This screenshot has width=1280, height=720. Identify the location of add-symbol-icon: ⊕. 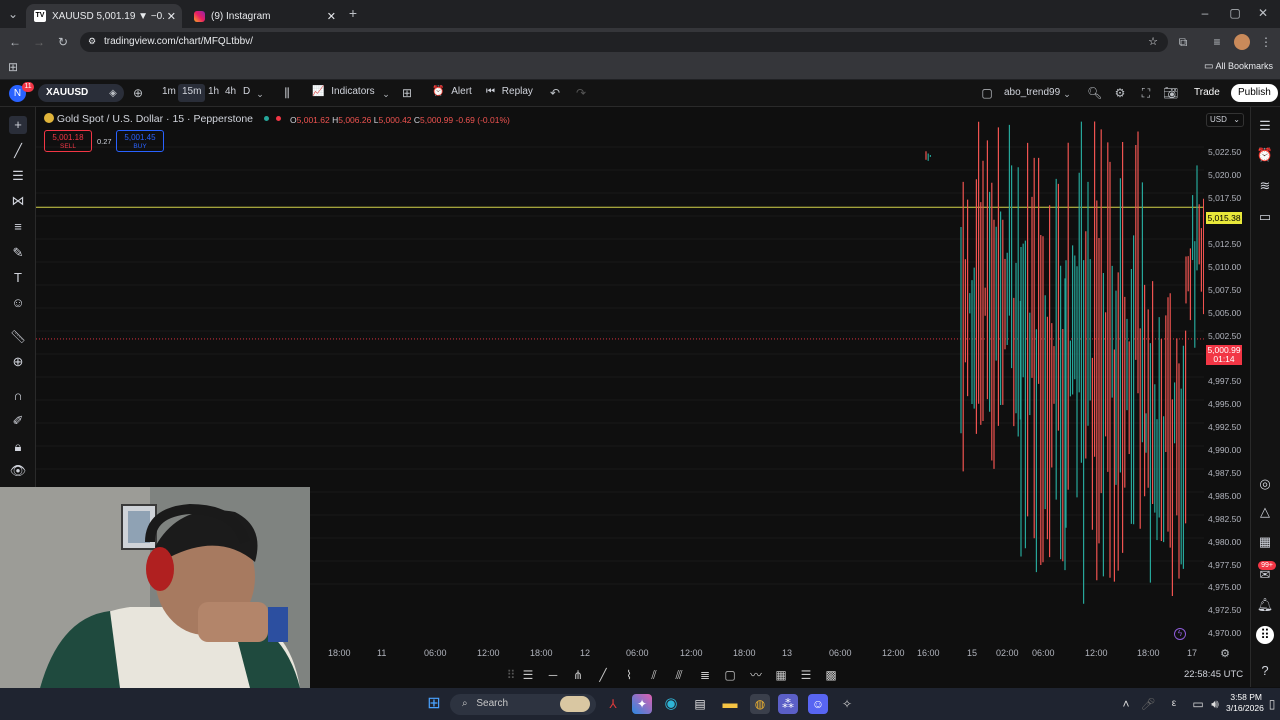
(138, 93).